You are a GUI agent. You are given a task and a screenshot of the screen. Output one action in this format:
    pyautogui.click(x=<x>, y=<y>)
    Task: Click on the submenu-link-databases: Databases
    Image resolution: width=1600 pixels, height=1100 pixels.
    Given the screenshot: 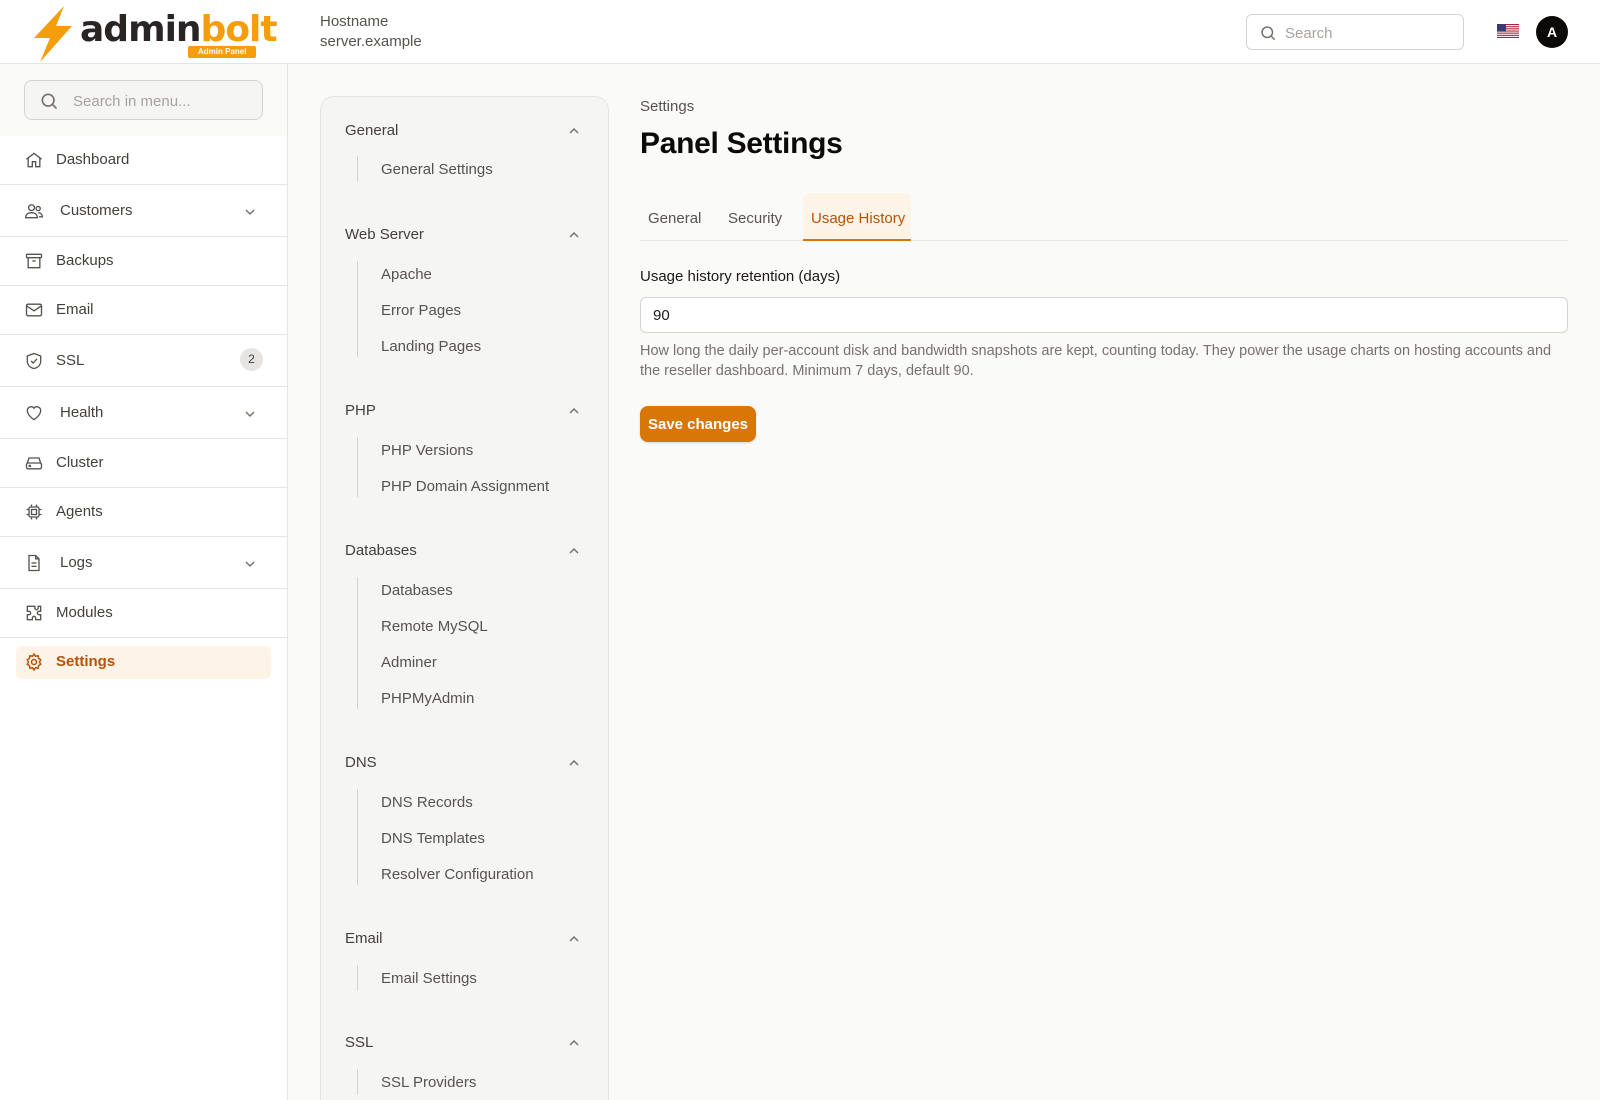 What is the action you would take?
    pyautogui.click(x=417, y=591)
    